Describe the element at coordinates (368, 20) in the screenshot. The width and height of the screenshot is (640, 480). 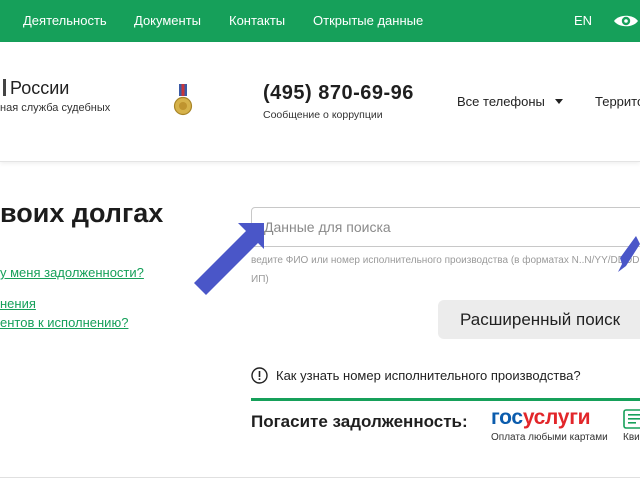
I see `nav-open-data: Открытые данные` at that location.